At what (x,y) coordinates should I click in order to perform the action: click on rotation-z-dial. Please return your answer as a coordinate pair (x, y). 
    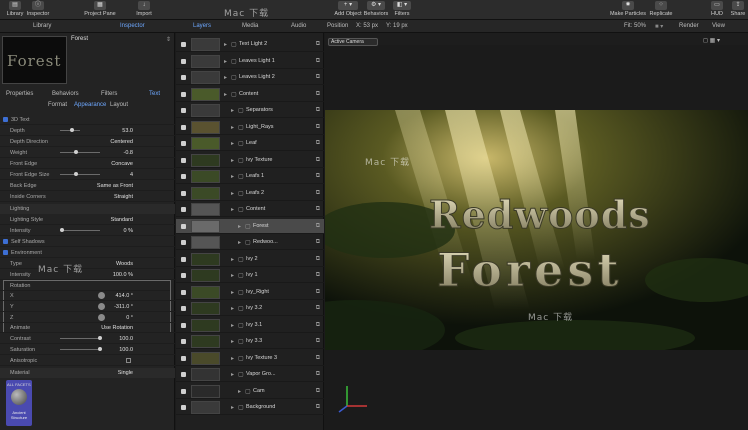
    Looking at the image, I should click on (101, 317).